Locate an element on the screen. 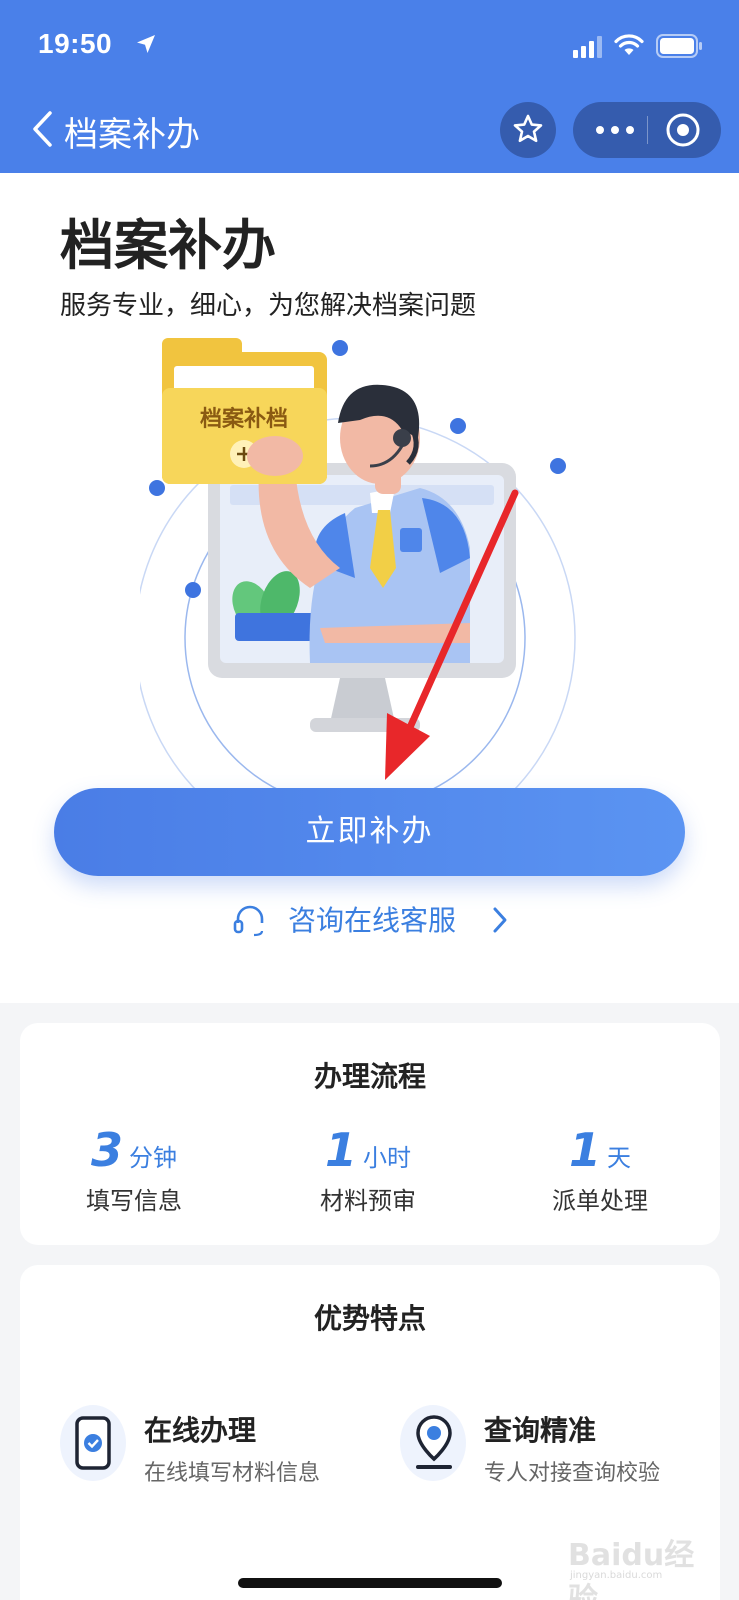 The image size is (739, 1600). nav-title: 档案补办 is located at coordinates (132, 135).